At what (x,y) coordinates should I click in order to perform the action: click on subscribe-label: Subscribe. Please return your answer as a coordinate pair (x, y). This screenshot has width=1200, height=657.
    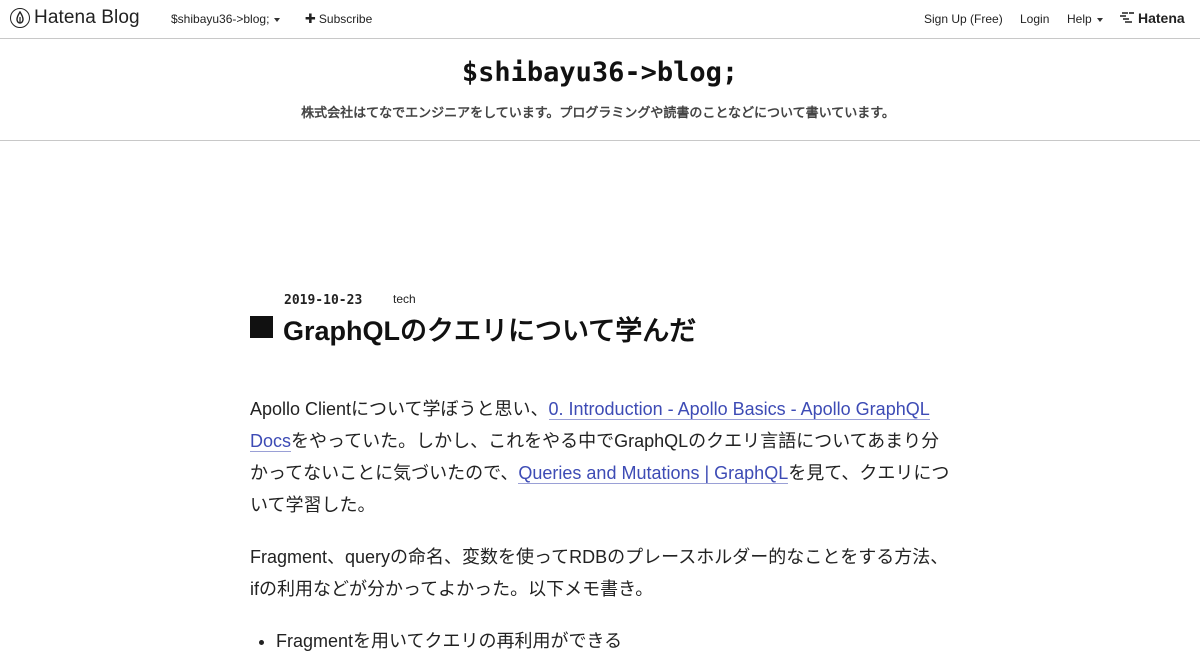
    Looking at the image, I should click on (345, 19).